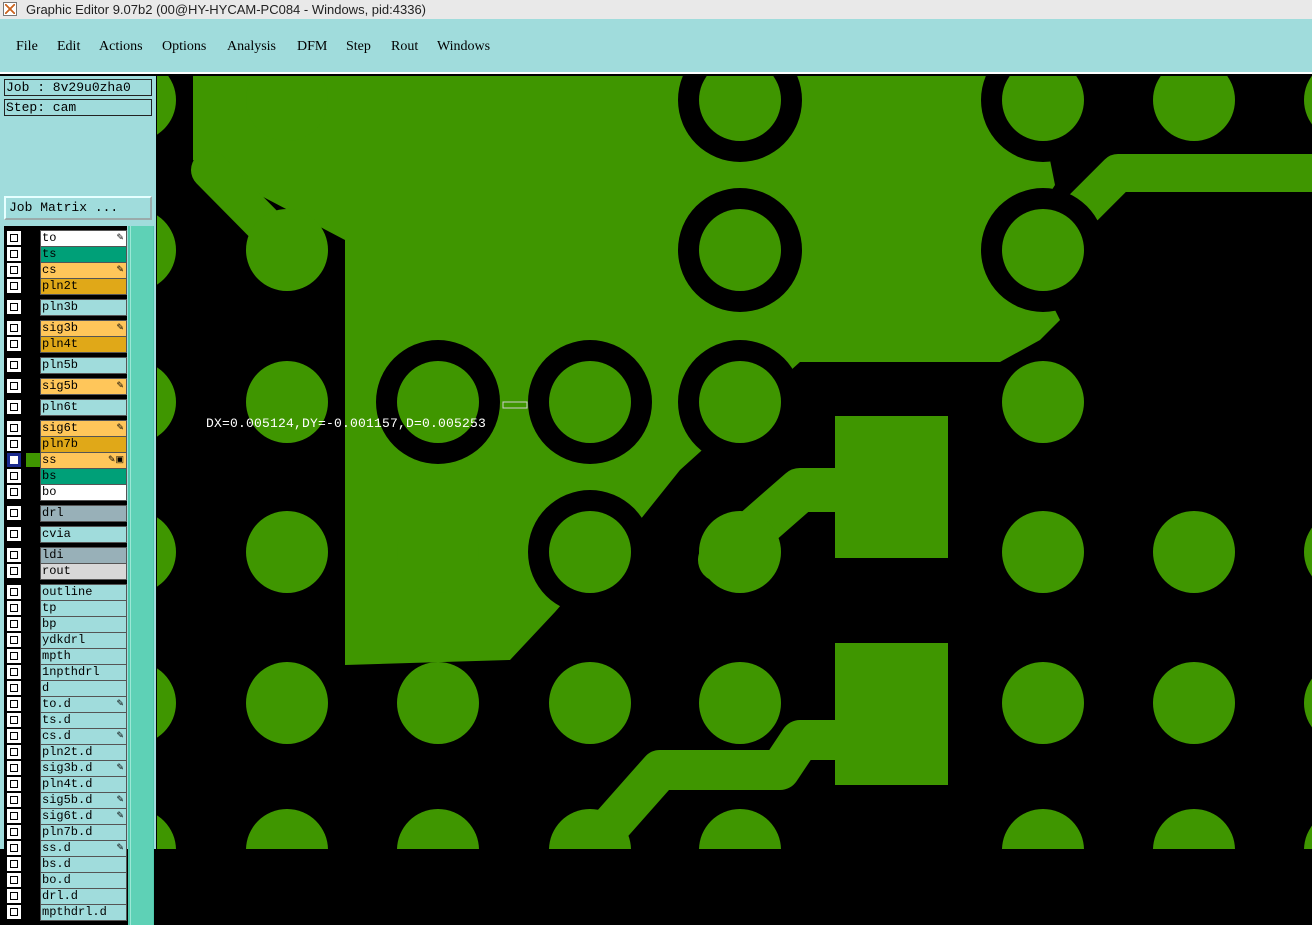 This screenshot has width=1312, height=925. I want to click on layer-name: bo, so click(83, 492).